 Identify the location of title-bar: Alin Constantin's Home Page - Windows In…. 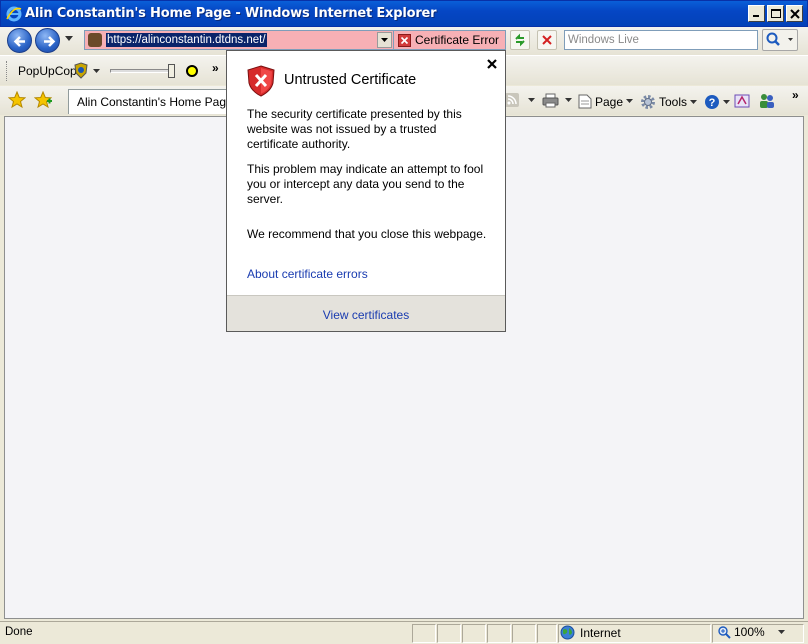
(404, 13).